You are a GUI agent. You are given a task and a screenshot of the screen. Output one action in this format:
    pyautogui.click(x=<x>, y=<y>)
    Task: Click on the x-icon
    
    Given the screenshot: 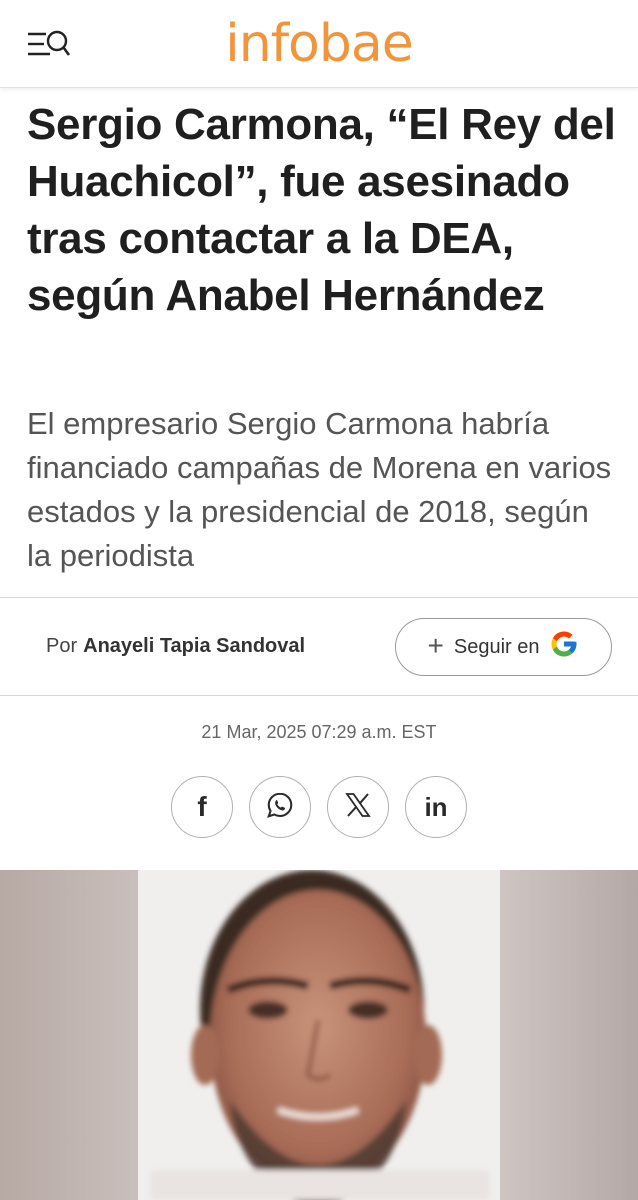 What is the action you would take?
    pyautogui.click(x=358, y=807)
    